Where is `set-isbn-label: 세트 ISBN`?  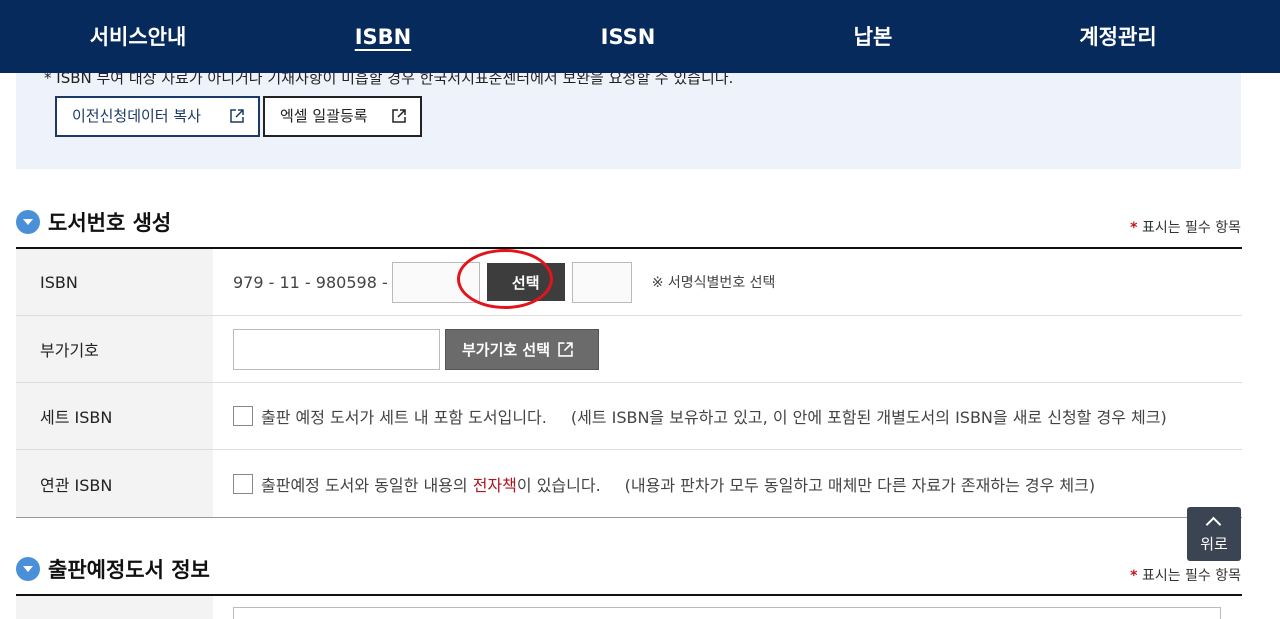
set-isbn-label: 세트 ISBN is located at coordinates (114, 416).